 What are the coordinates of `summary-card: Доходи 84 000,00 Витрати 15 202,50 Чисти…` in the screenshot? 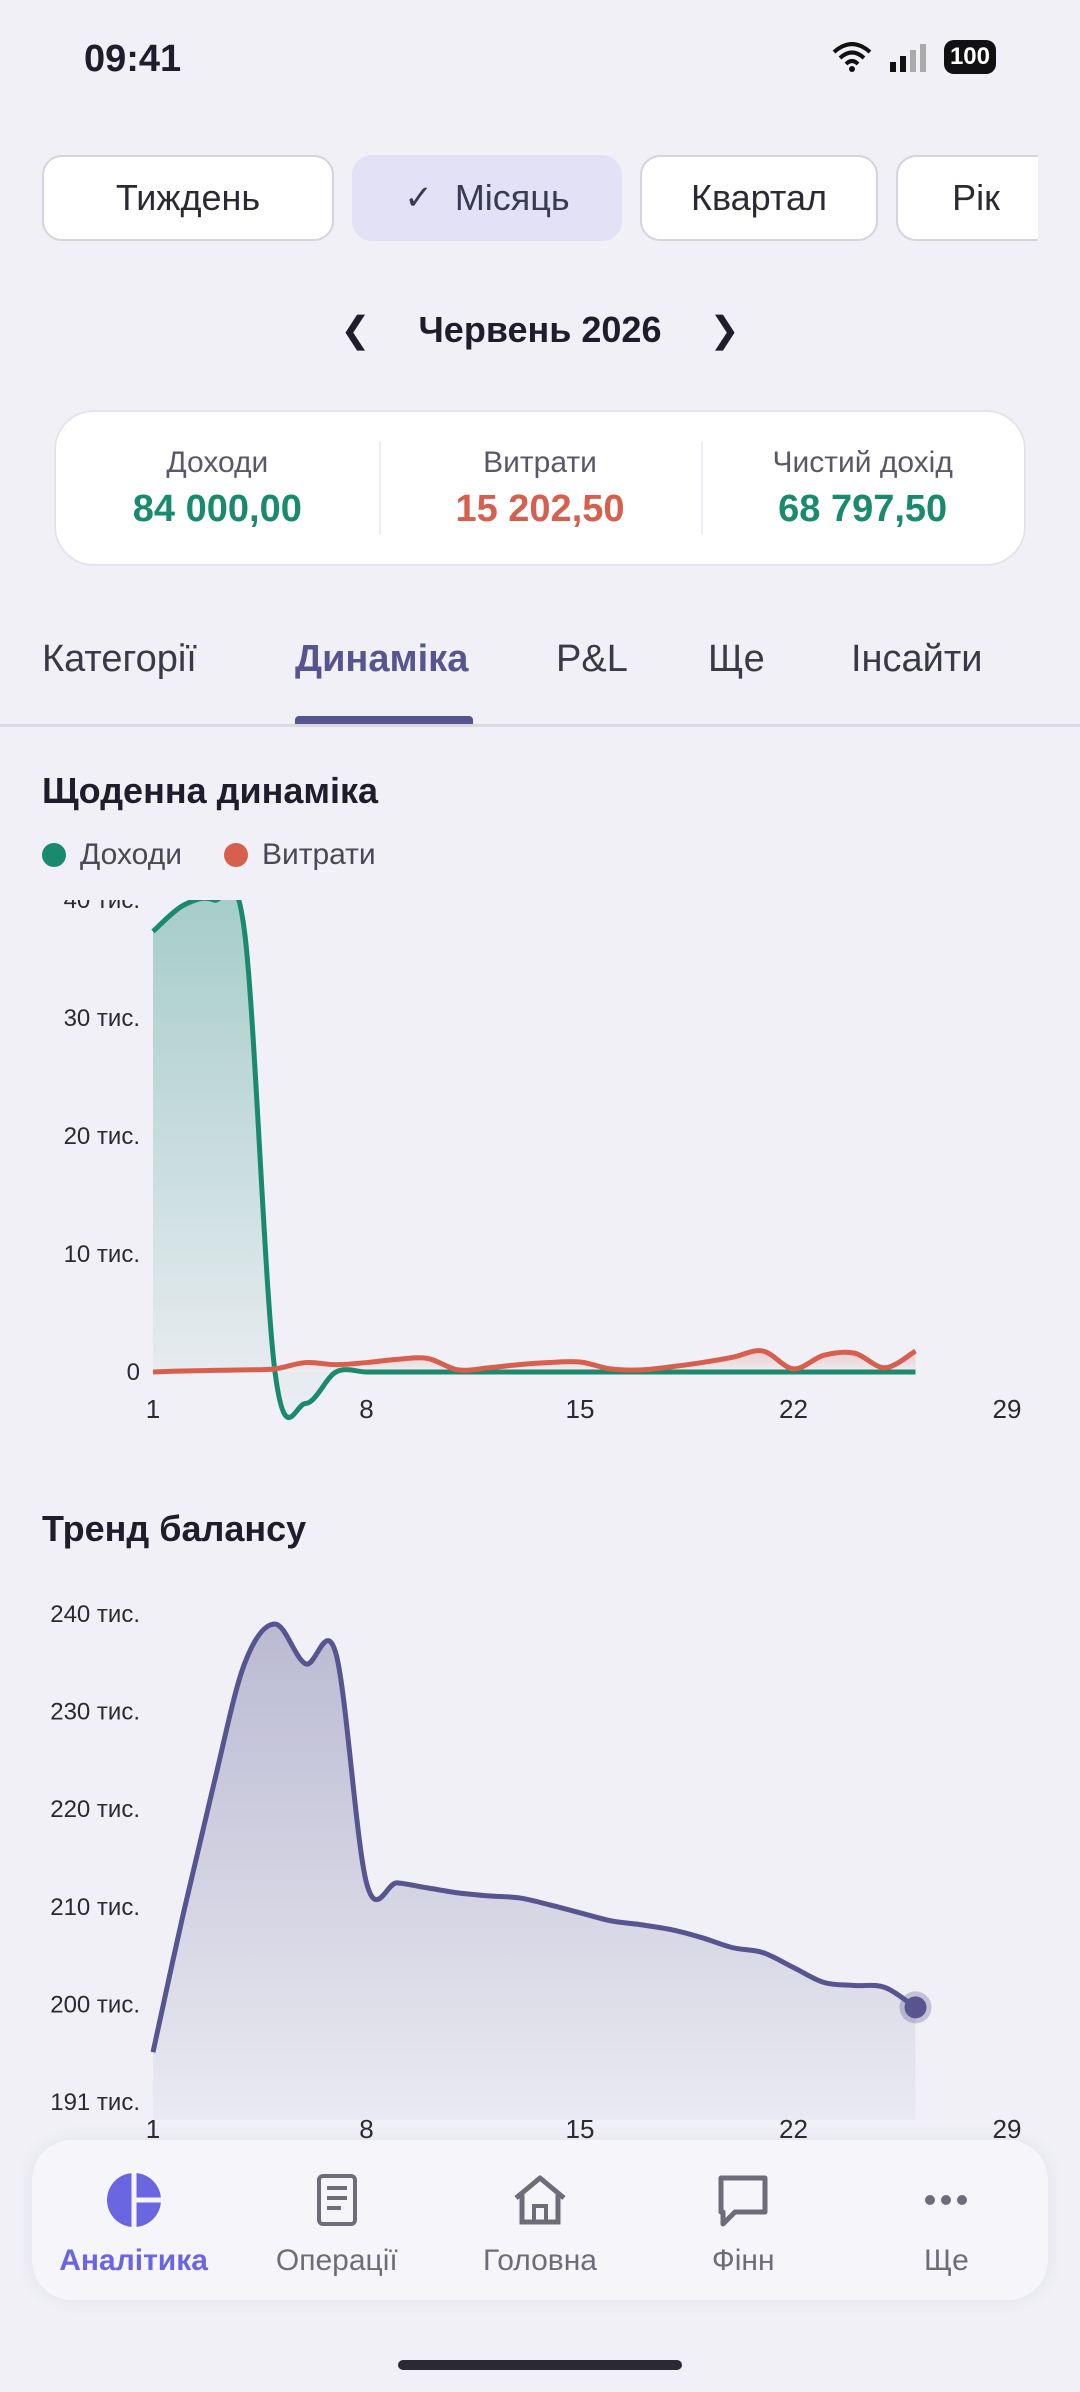 It's located at (540, 488).